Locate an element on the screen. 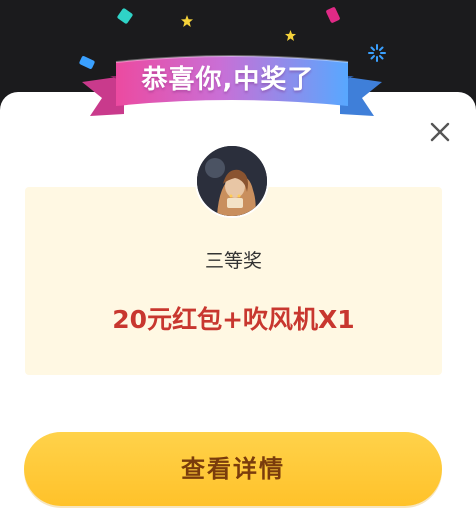  view-details-button: 查看详情 is located at coordinates (233, 469).